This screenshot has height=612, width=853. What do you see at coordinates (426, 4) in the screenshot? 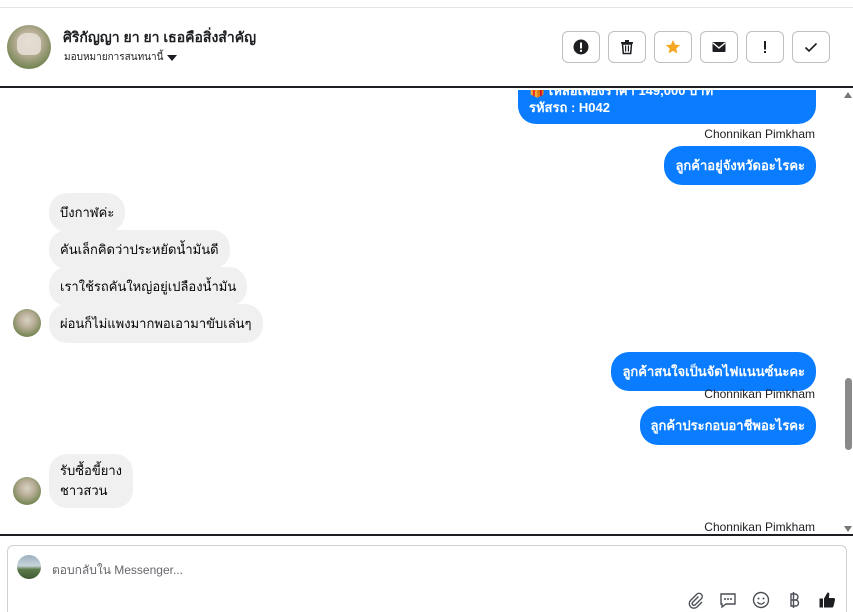
I see `top-strip` at bounding box center [426, 4].